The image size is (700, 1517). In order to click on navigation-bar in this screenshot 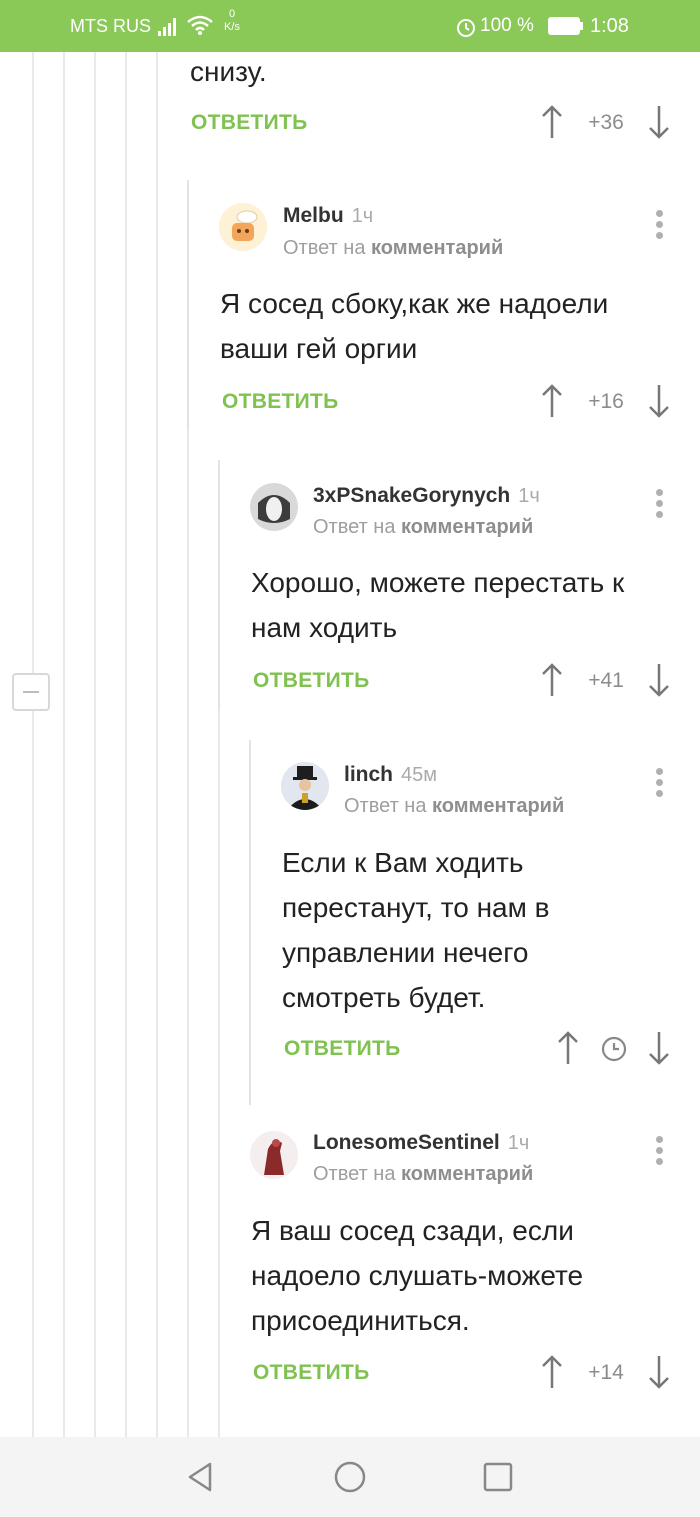, I will do `click(350, 1477)`.